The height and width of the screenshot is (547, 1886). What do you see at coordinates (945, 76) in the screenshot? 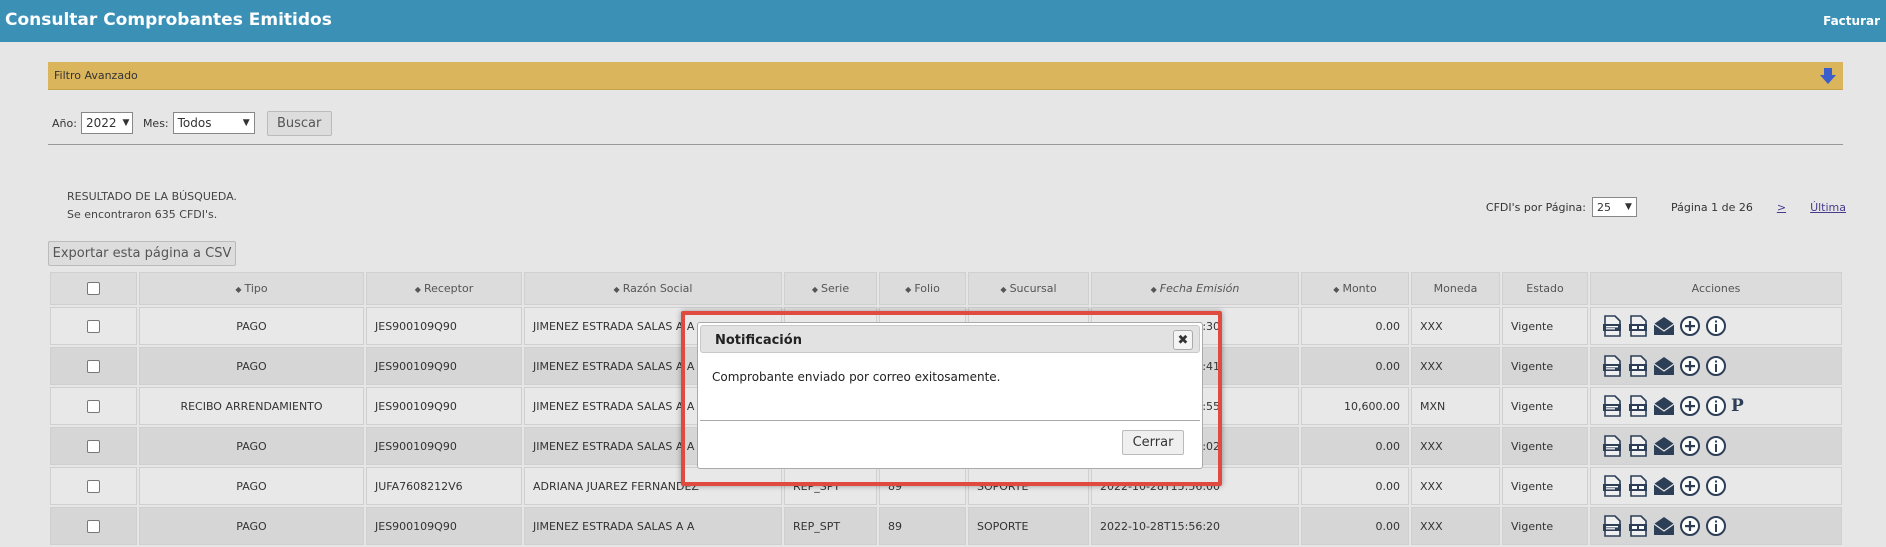
I see `advanced-filter-bar: Filtro Avanzado` at bounding box center [945, 76].